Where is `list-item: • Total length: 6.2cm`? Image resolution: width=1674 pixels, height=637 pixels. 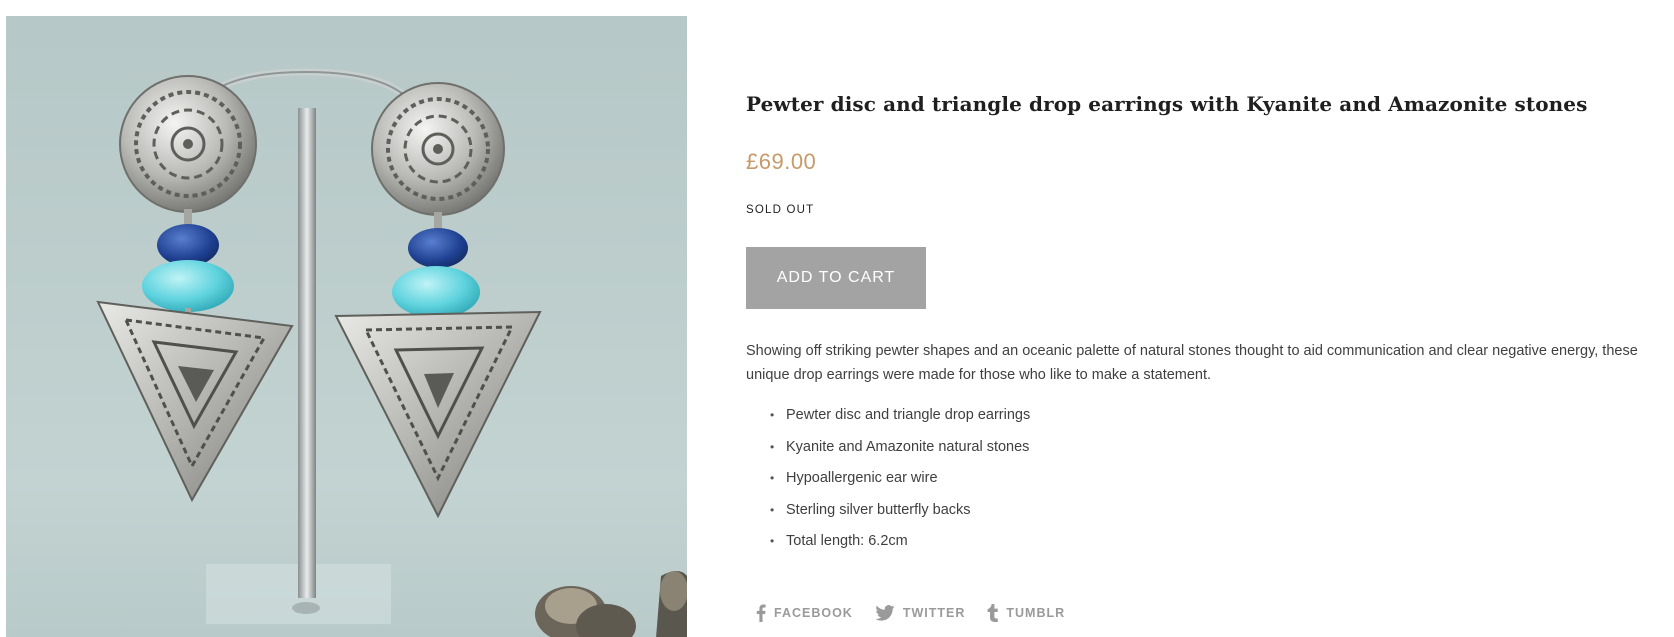
list-item: • Total length: 6.2cm is located at coordinates (839, 541).